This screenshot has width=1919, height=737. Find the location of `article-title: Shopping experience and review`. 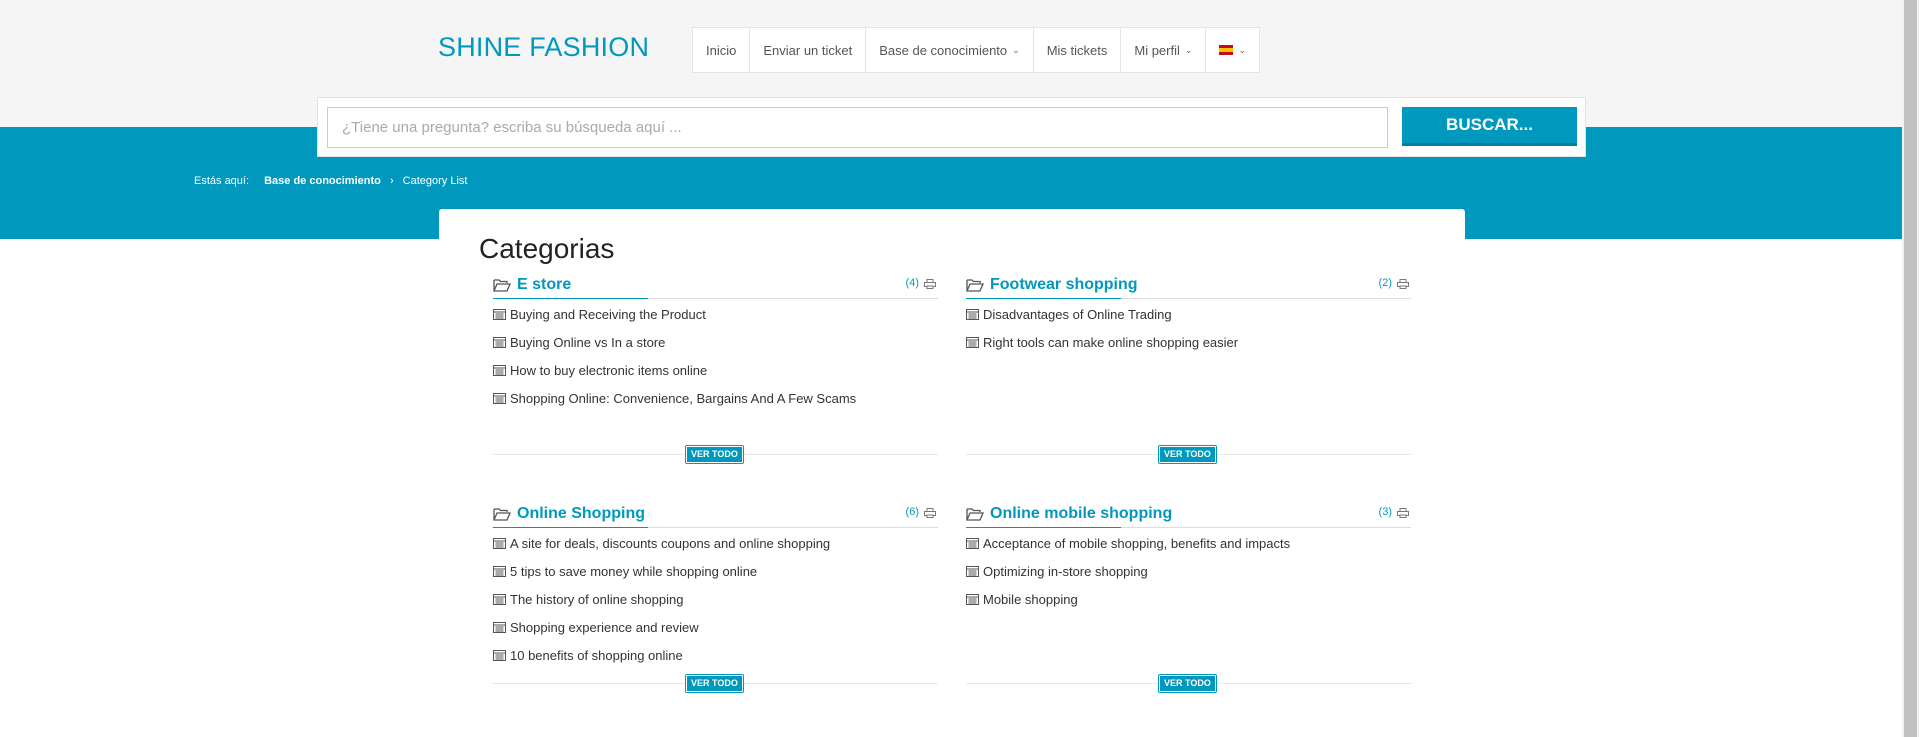

article-title: Shopping experience and review is located at coordinates (604, 627).